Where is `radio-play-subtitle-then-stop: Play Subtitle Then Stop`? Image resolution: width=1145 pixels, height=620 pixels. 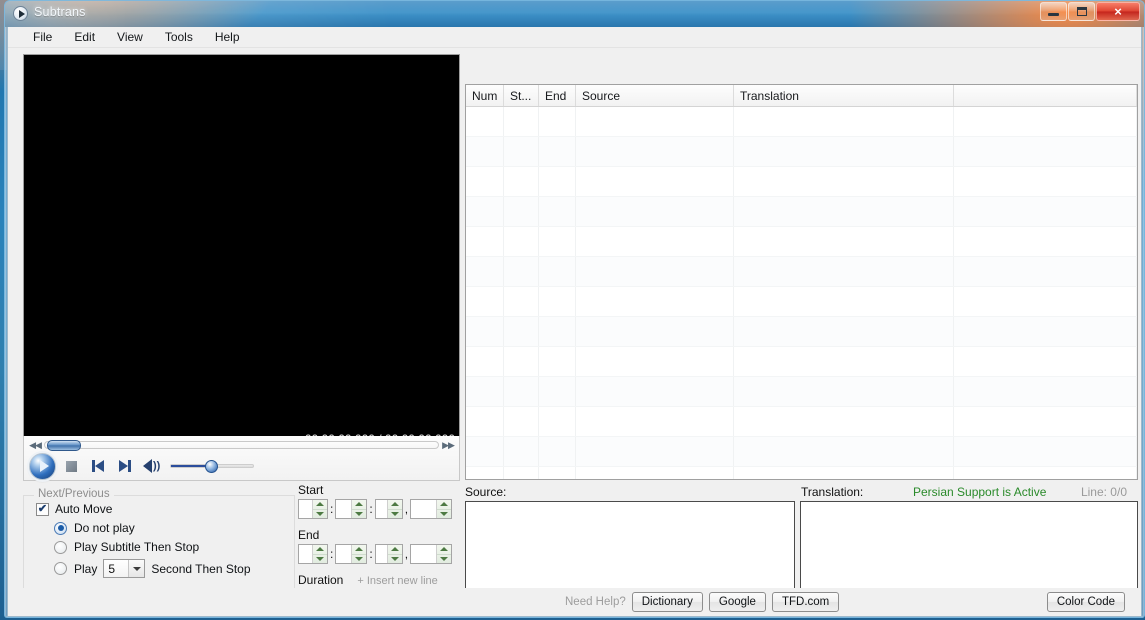 radio-play-subtitle-then-stop: Play Subtitle Then Stop is located at coordinates (159, 547).